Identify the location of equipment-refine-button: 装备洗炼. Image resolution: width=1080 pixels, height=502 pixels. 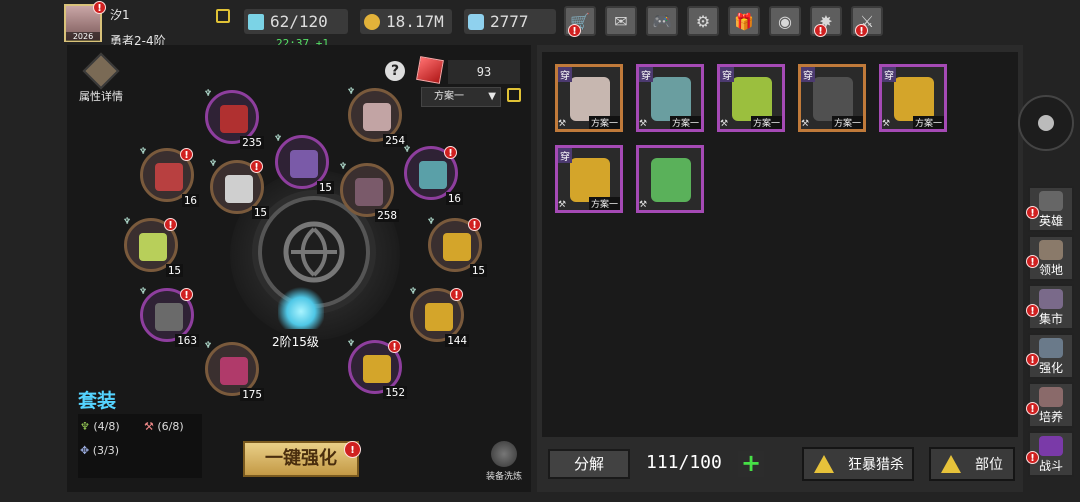
(504, 461).